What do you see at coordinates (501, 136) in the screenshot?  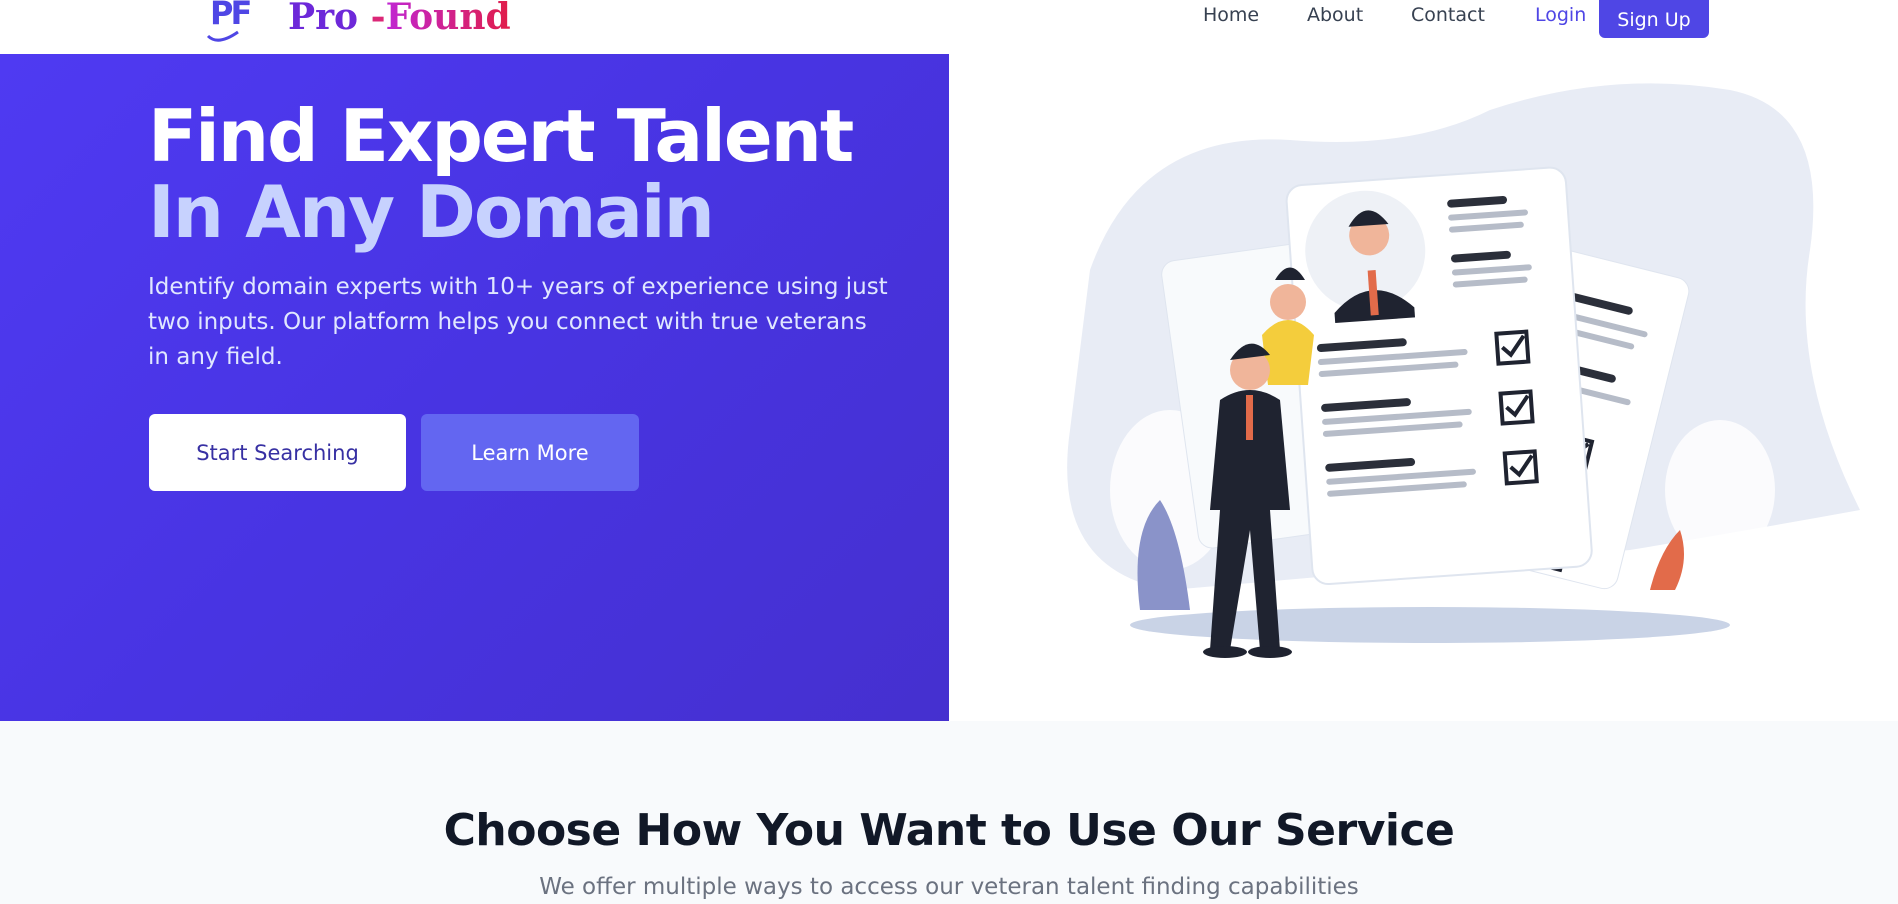 I see `hero-title-line1: Find Expert Talent` at bounding box center [501, 136].